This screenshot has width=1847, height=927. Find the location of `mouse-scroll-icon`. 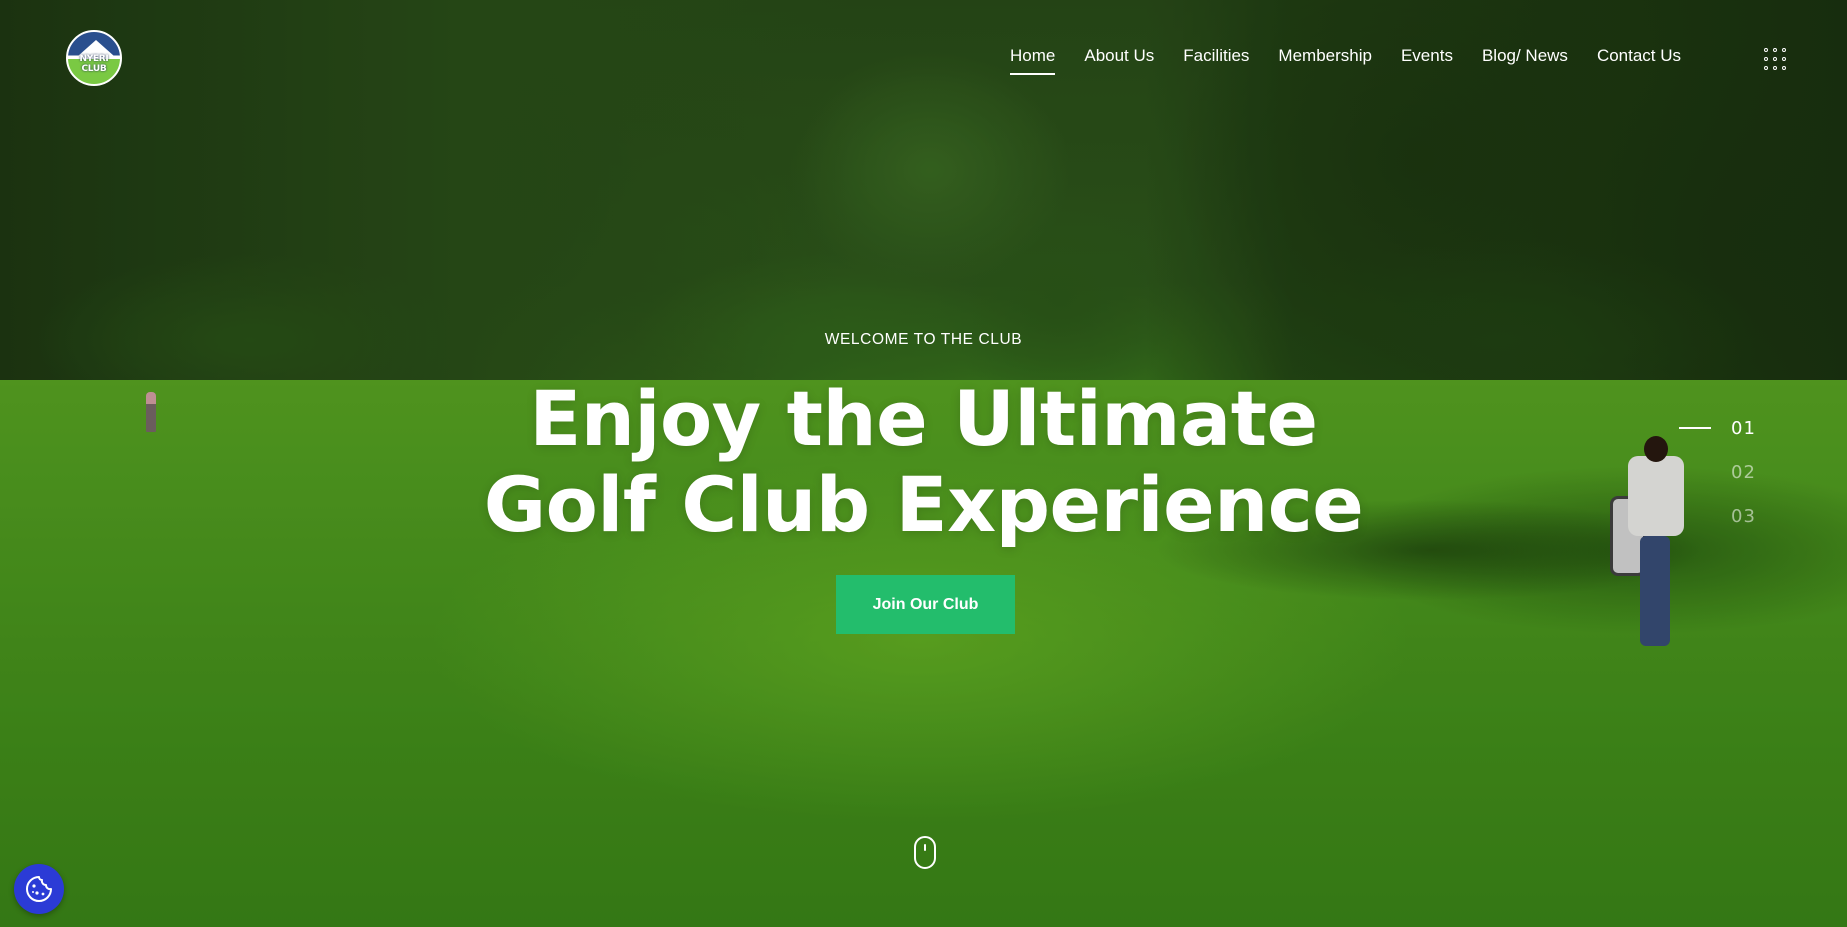

mouse-scroll-icon is located at coordinates (925, 852).